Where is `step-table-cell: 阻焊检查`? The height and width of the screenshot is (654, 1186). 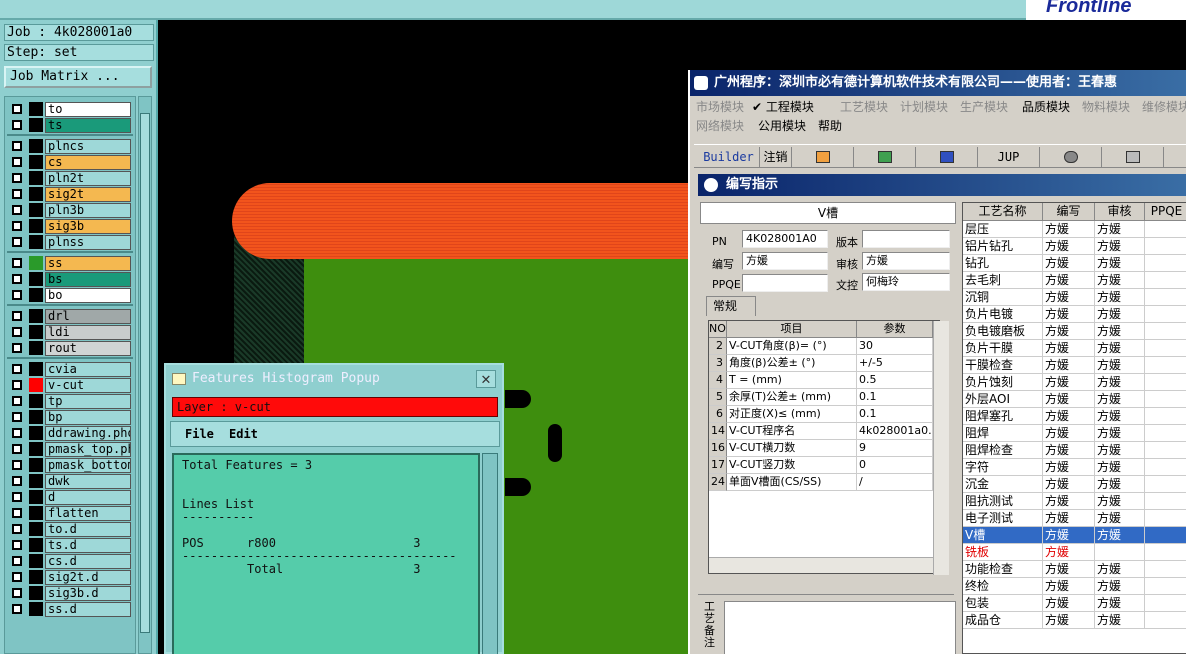
step-table-cell: 阻焊检查 is located at coordinates (1003, 450).